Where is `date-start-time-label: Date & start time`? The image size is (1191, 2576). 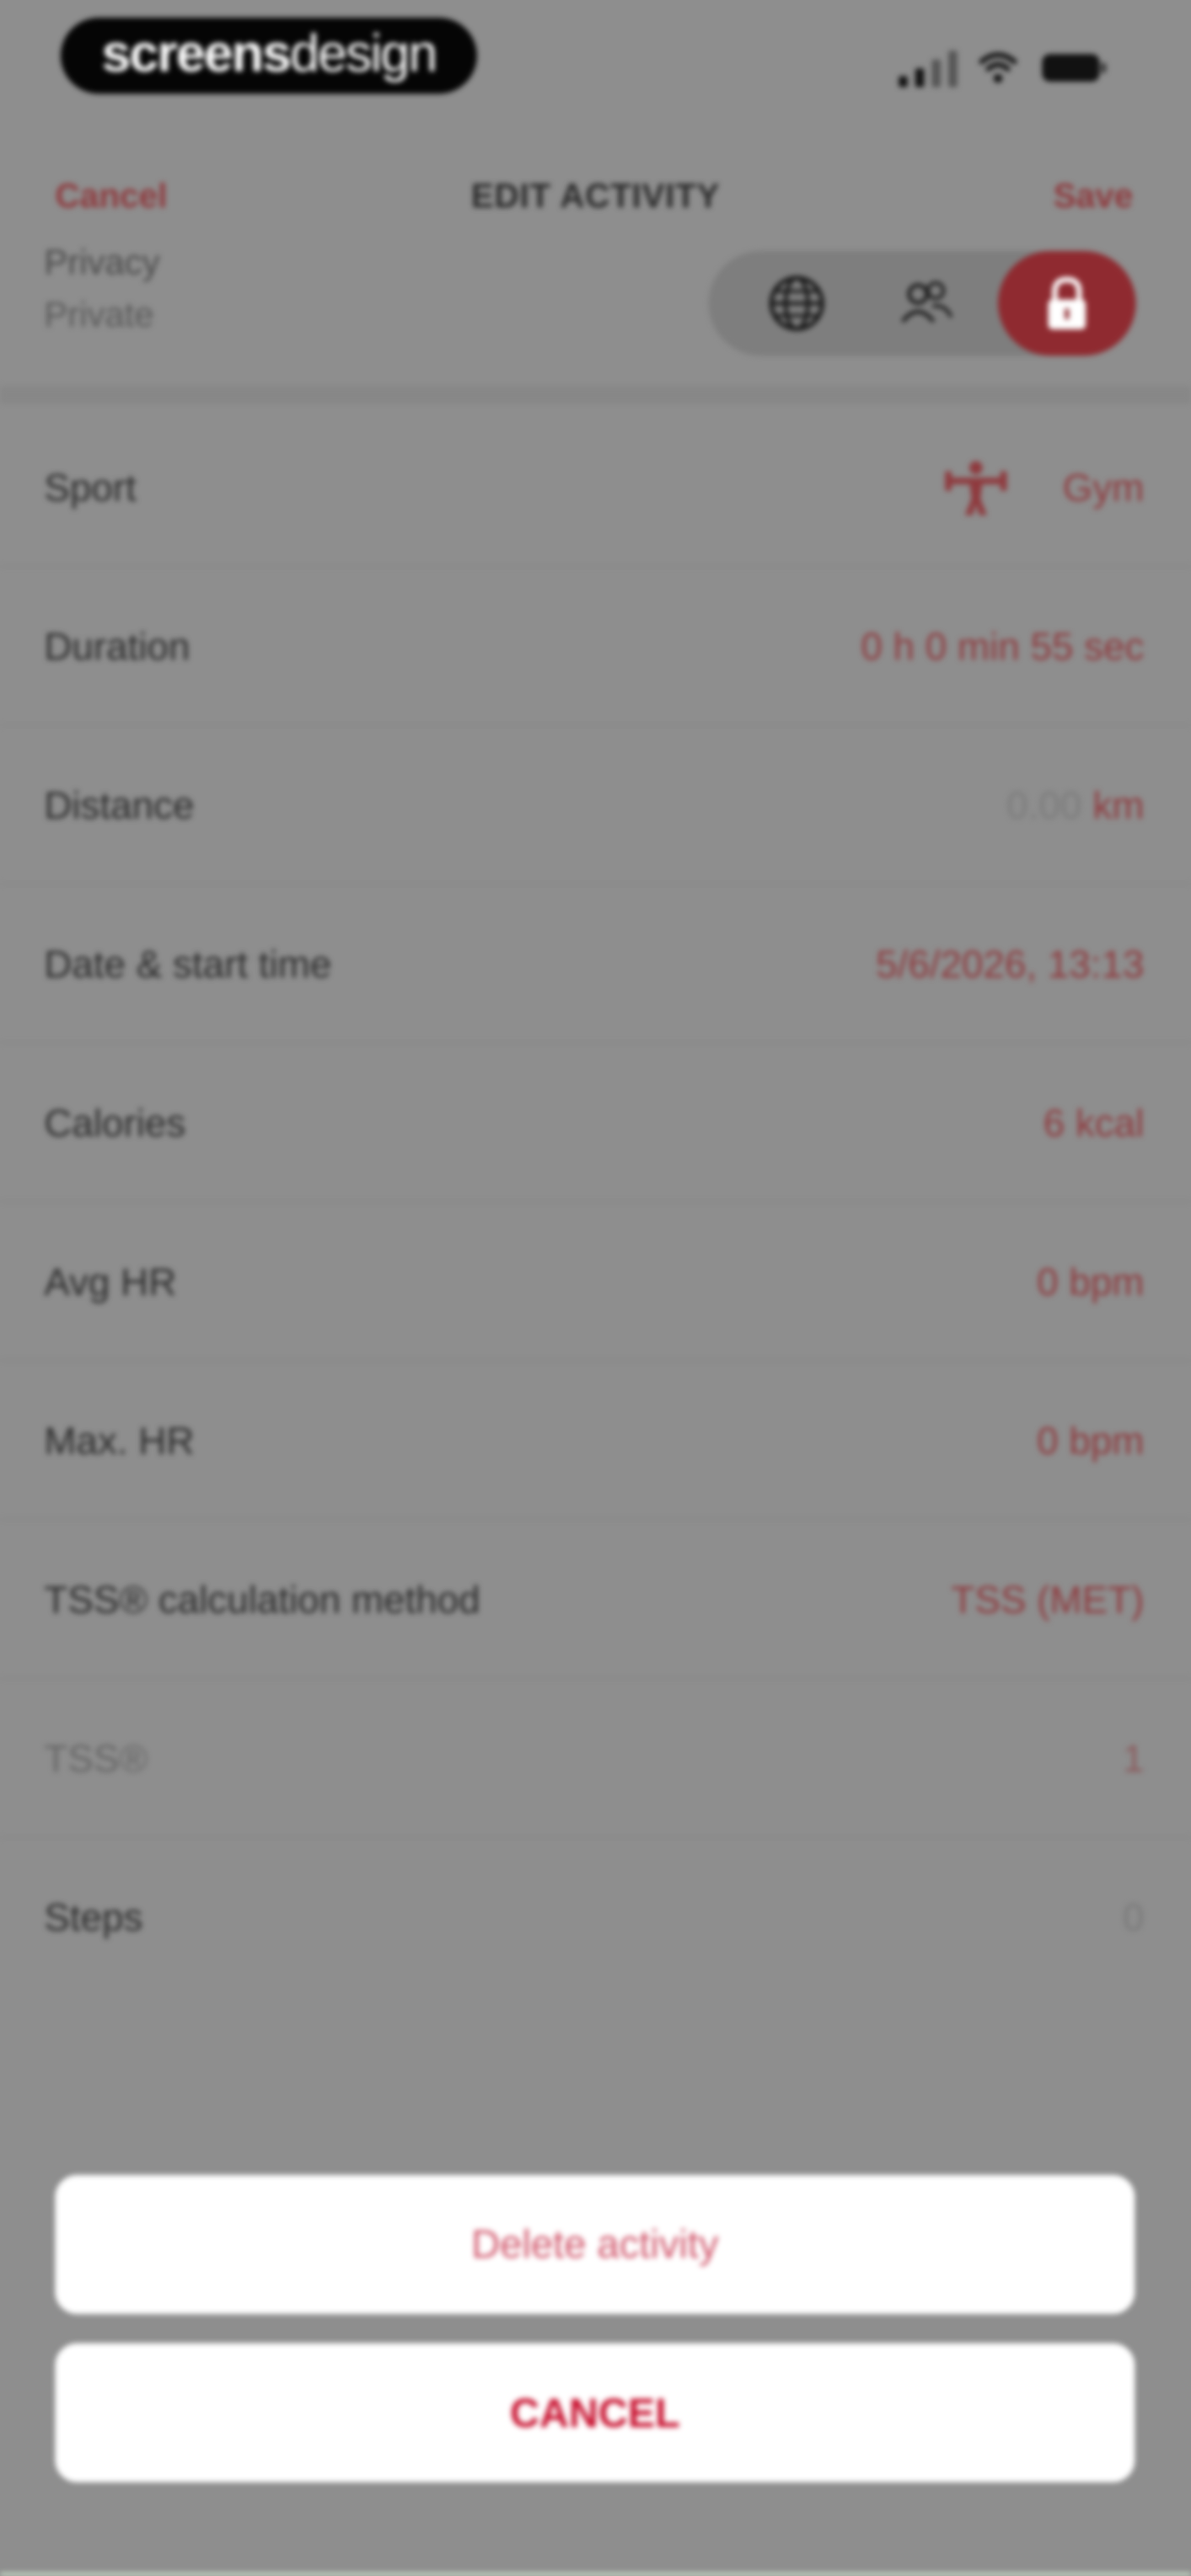
date-start-time-label: Date & start time is located at coordinates (188, 964).